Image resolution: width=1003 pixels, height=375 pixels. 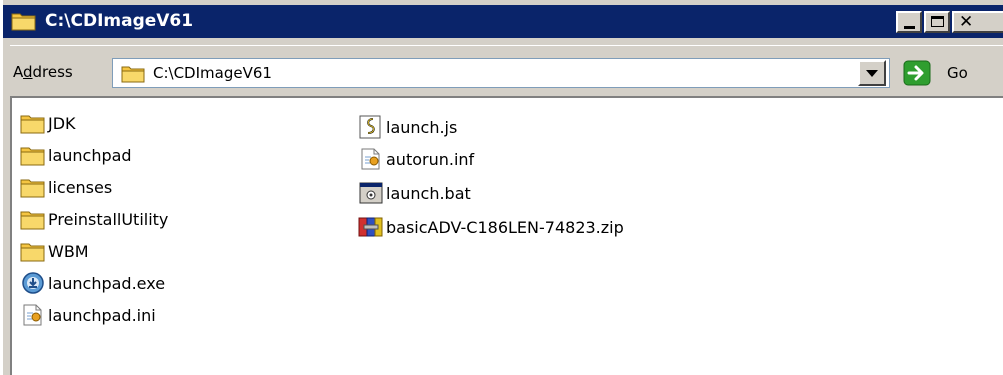 I want to click on file-name: launchpad.exe, so click(x=107, y=283).